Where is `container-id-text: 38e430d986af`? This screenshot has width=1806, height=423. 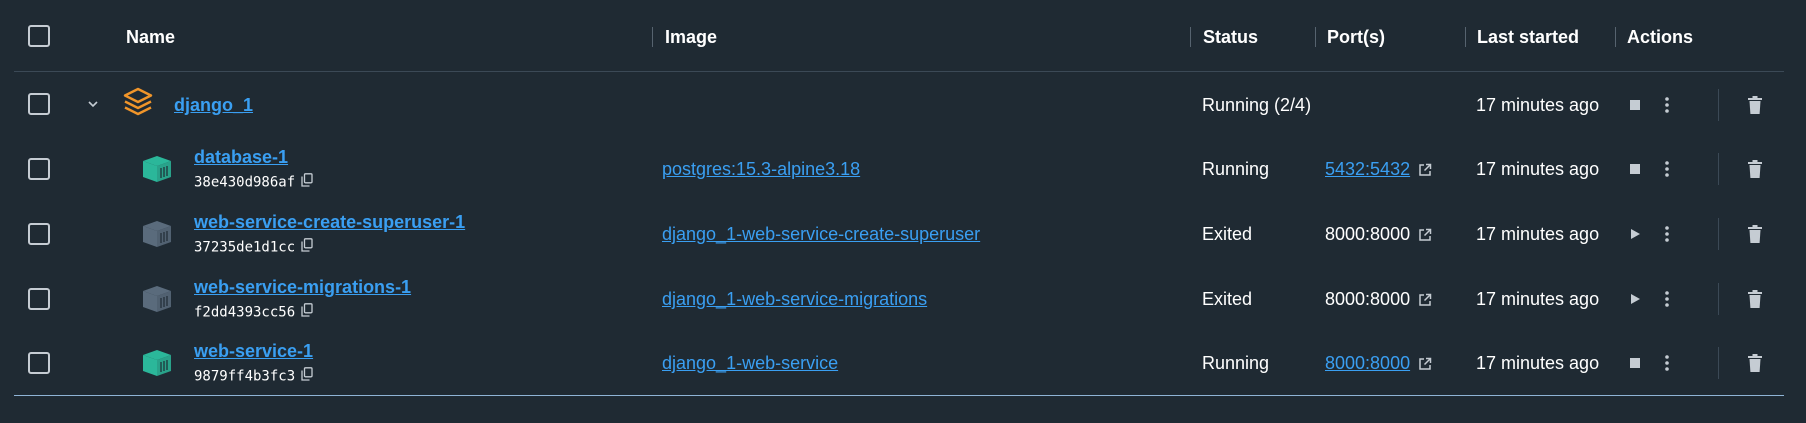 container-id-text: 38e430d986af is located at coordinates (245, 182).